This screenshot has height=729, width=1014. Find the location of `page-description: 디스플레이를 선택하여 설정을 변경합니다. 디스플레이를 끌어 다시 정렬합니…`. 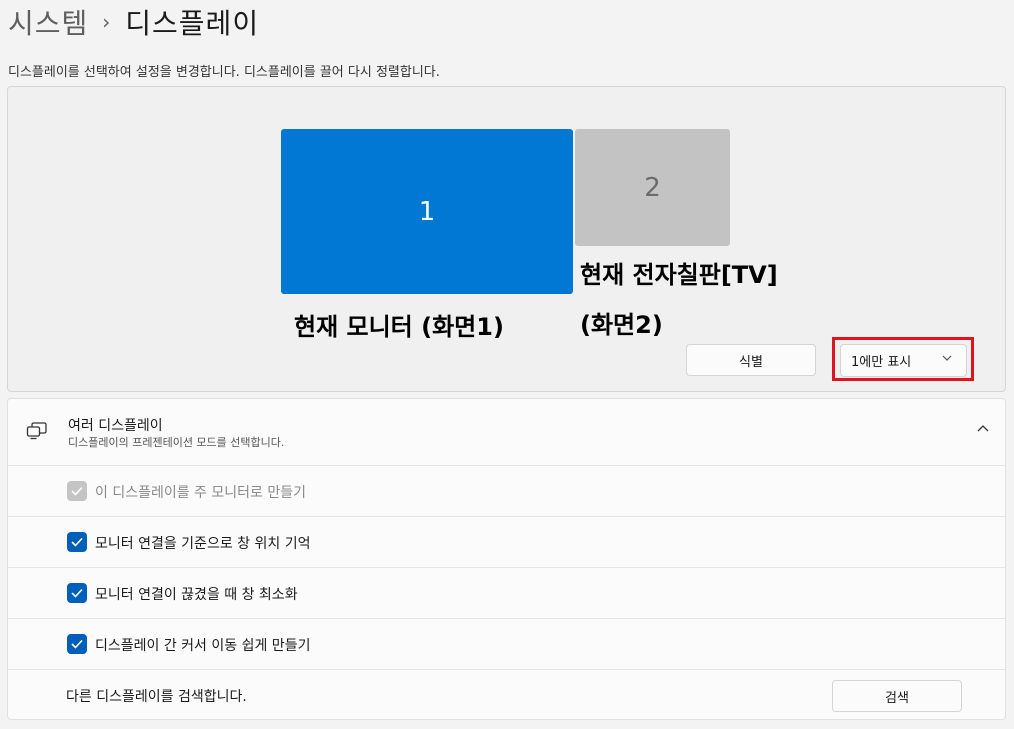

page-description: 디스플레이를 선택하여 설정을 변경합니다. 디스플레이를 끌어 다시 정렬합니… is located at coordinates (224, 72).